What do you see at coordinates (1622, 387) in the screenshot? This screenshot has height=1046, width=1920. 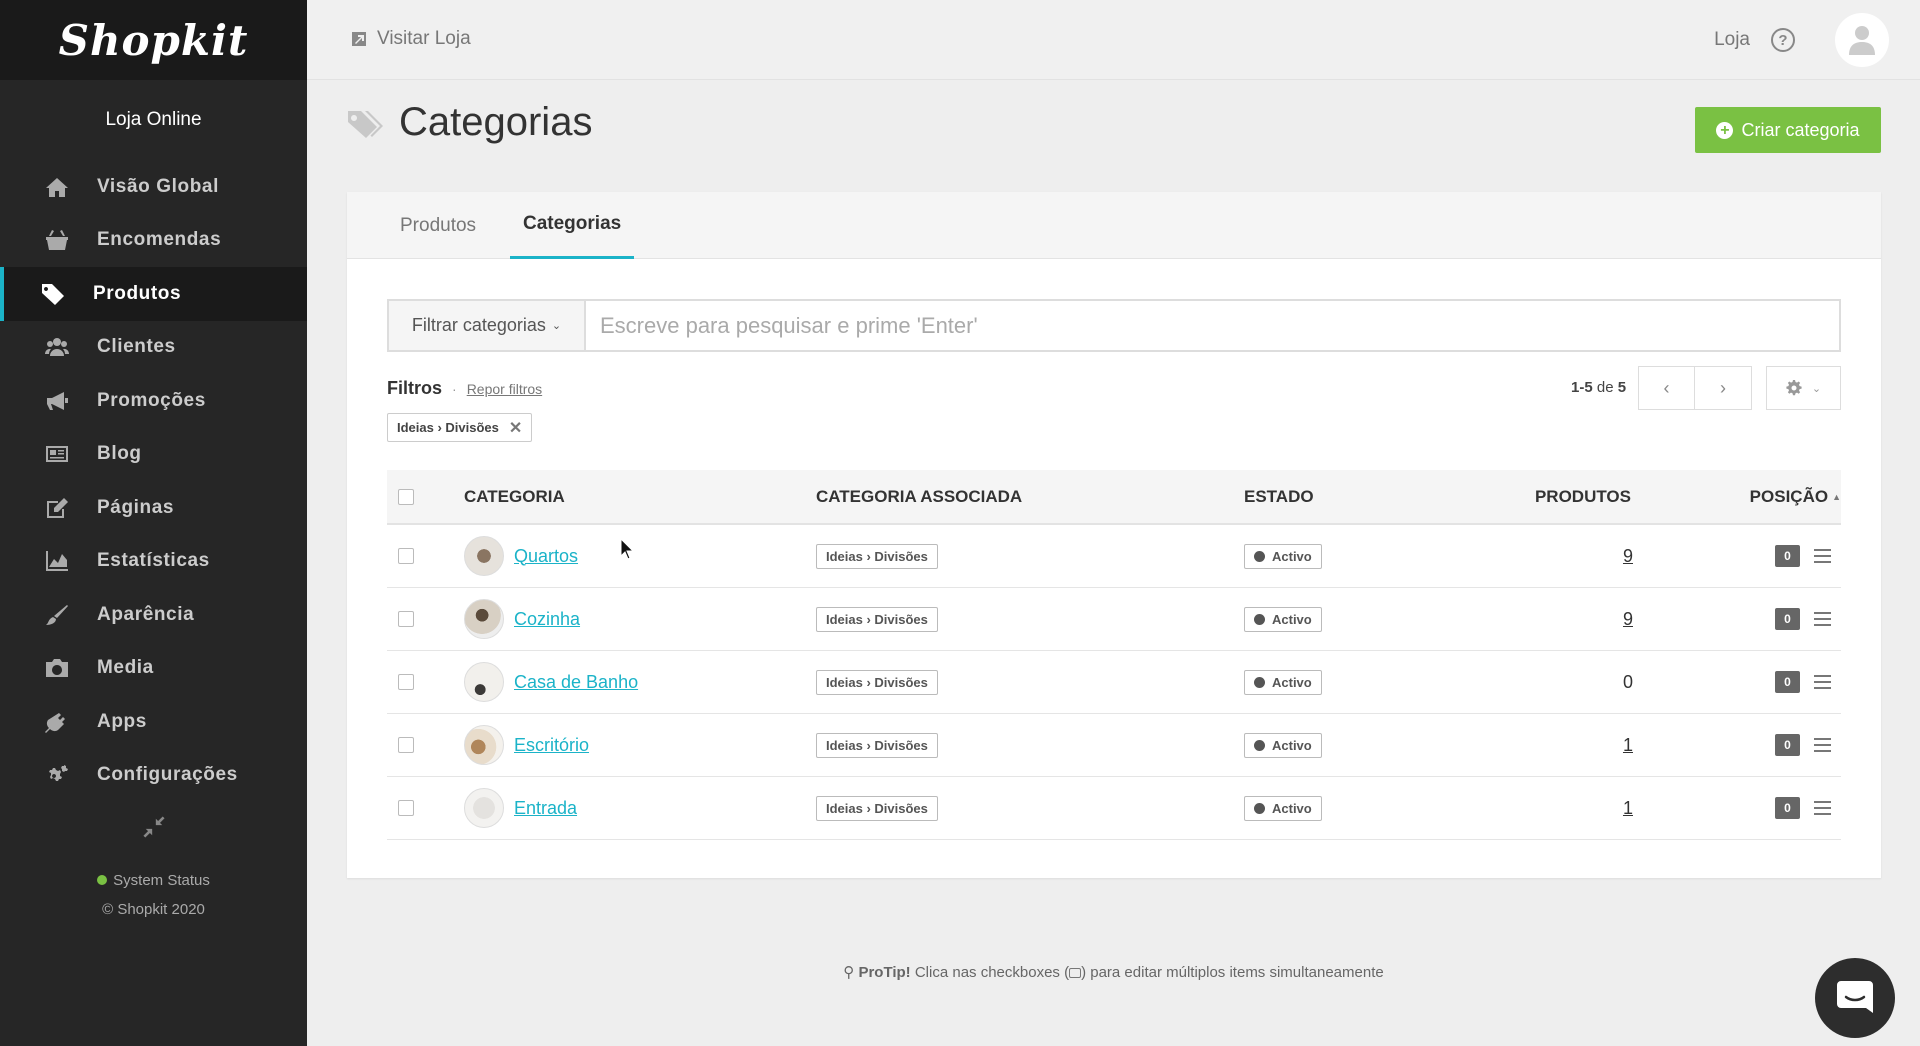 I see `pager-total: 5` at bounding box center [1622, 387].